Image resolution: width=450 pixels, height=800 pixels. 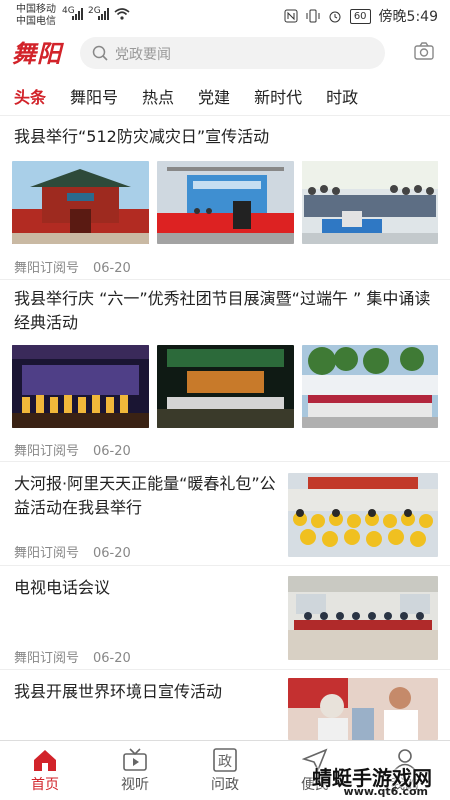 What do you see at coordinates (45, 785) in the screenshot?
I see `nav-home-label: 首页` at bounding box center [45, 785].